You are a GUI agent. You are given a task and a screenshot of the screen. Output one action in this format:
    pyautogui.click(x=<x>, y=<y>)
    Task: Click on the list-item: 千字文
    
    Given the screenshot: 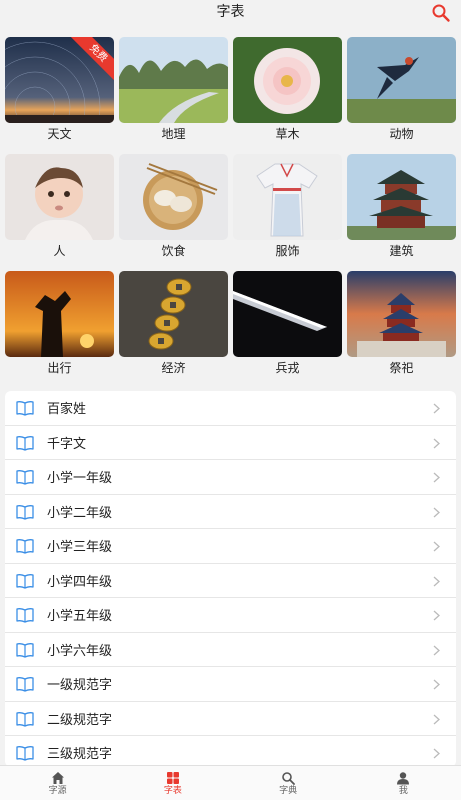 What is the action you would take?
    pyautogui.click(x=230, y=443)
    